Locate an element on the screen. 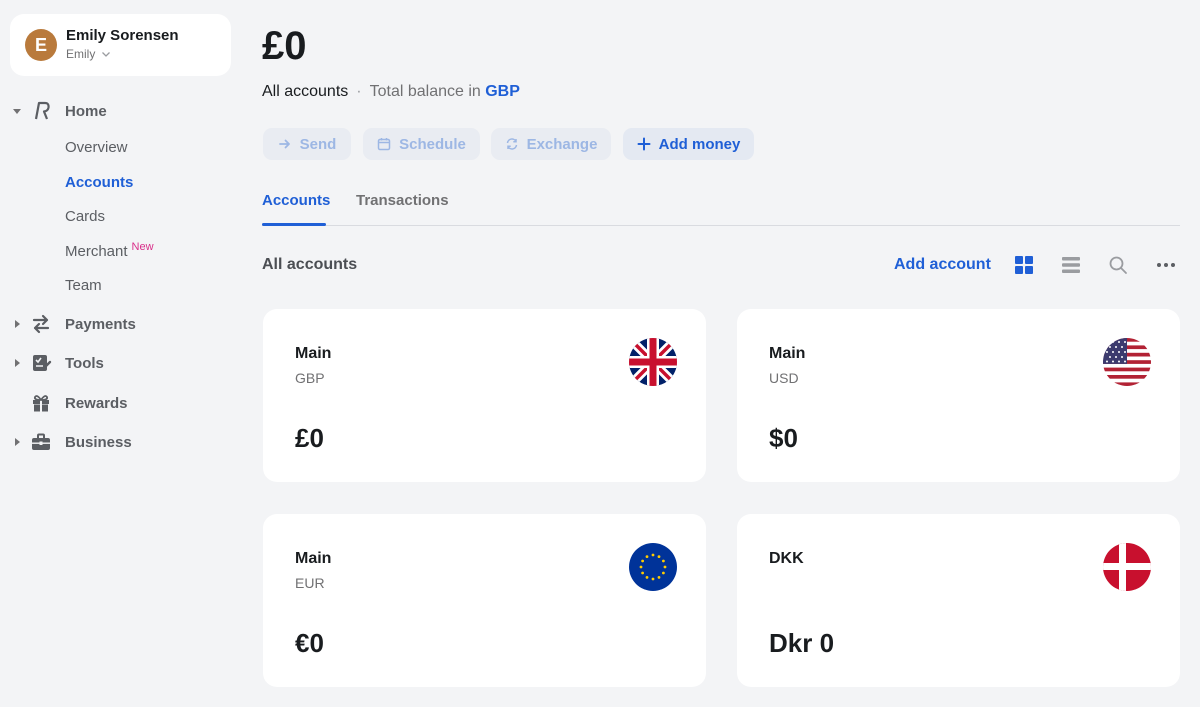  more-options-icon is located at coordinates (1166, 265).